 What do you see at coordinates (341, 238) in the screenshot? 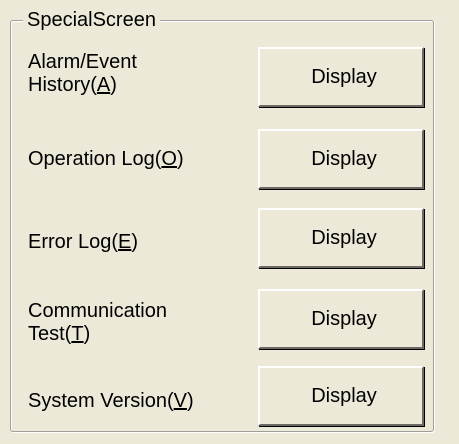
I see `error-log-display-button: Display` at bounding box center [341, 238].